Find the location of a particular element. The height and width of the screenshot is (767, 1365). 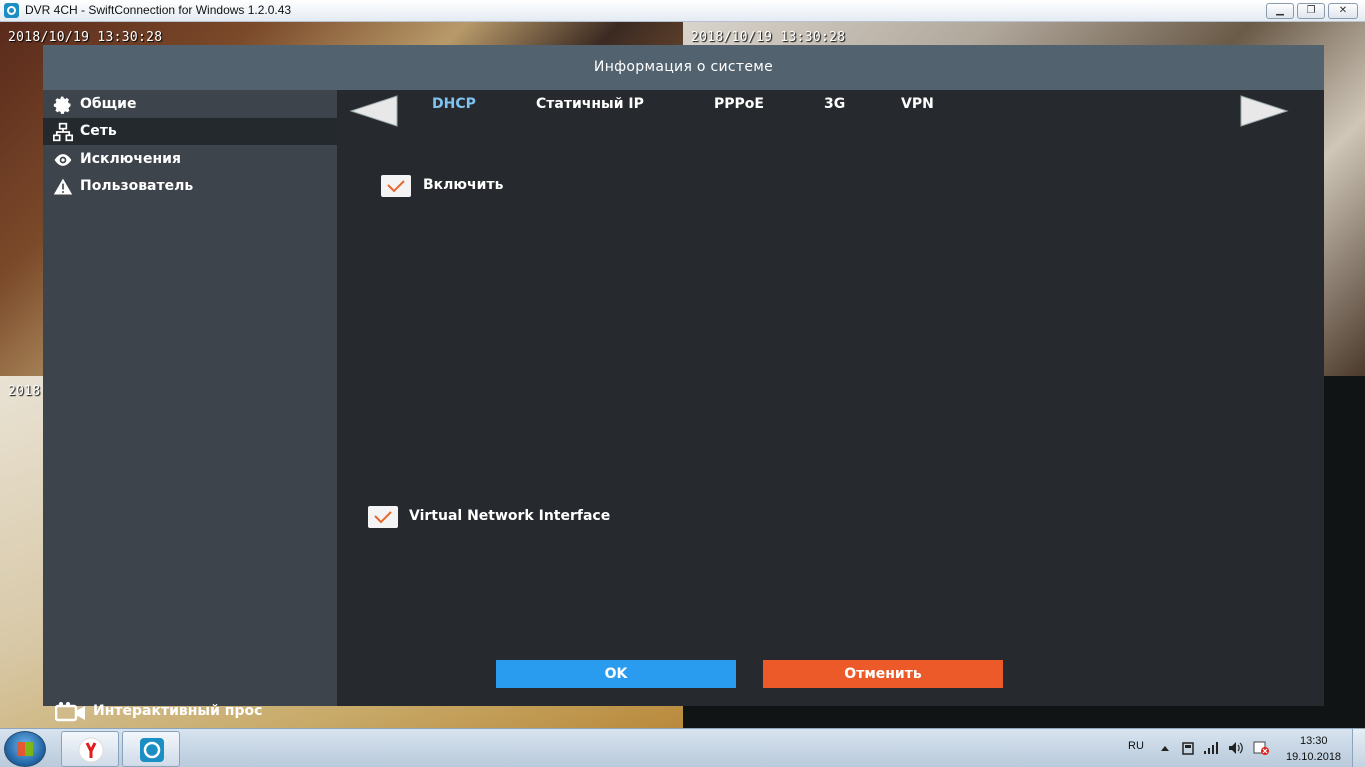

enable-dhcp-checkbox is located at coordinates (396, 186).